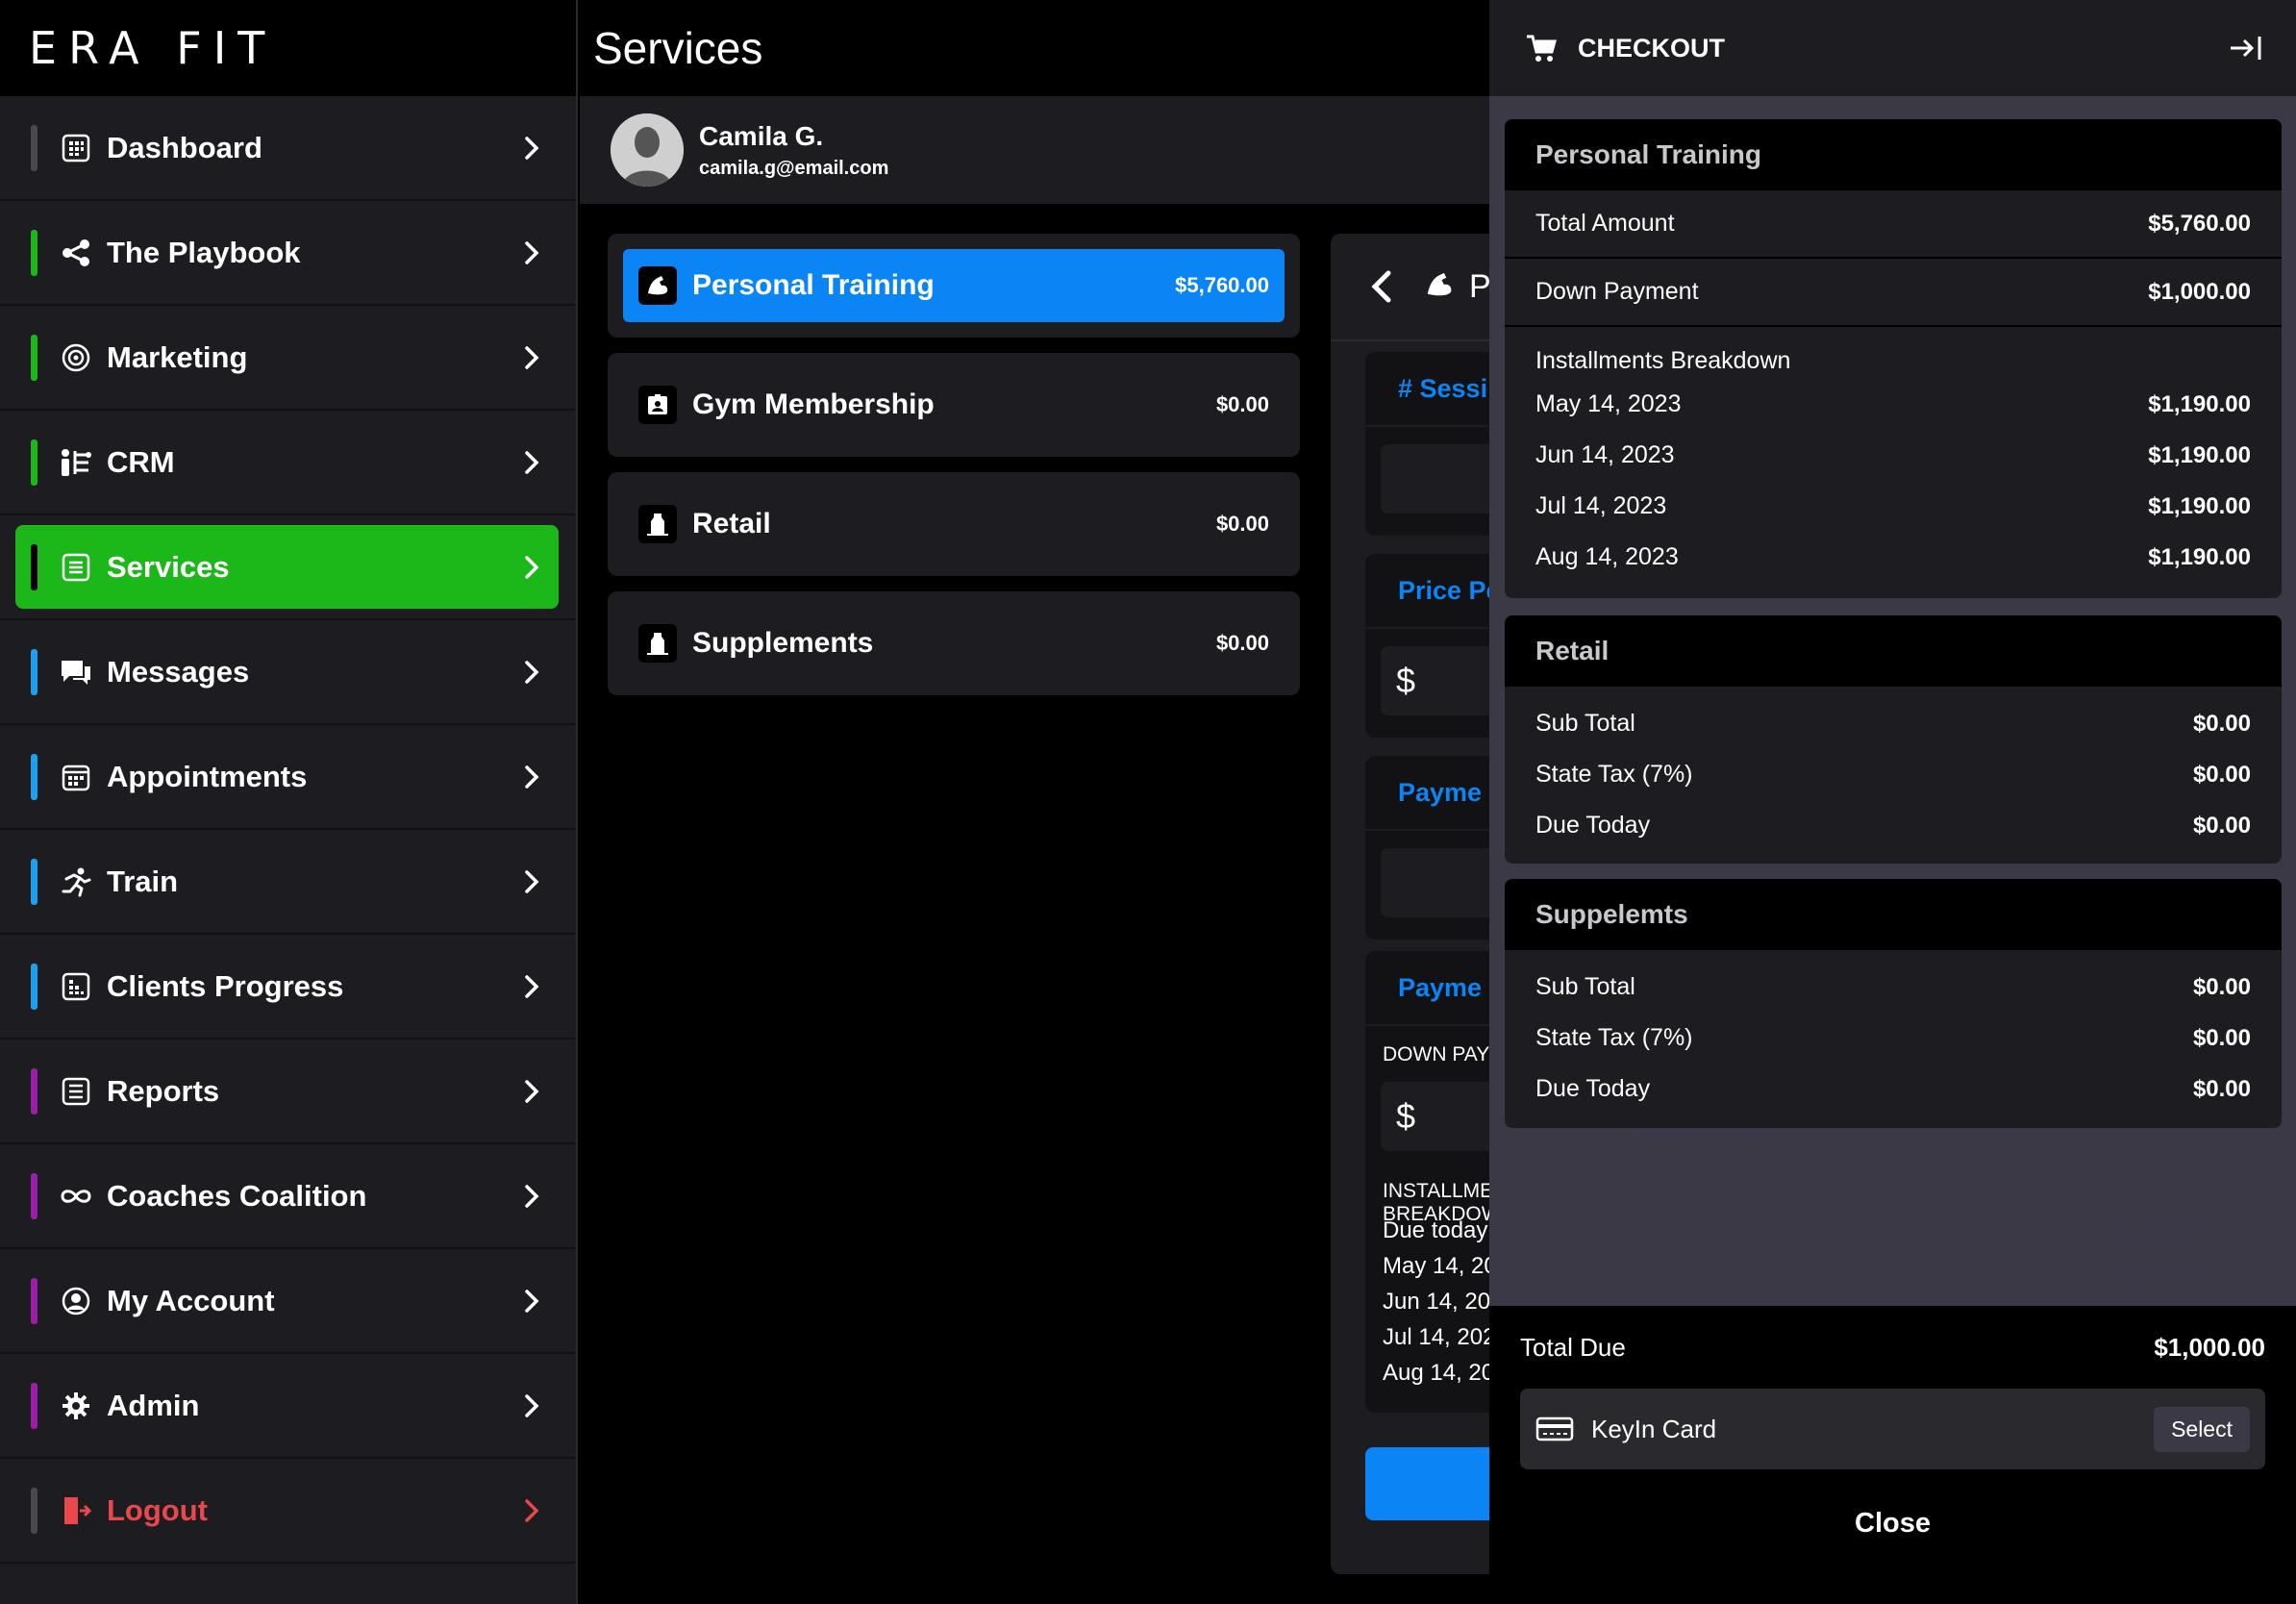 Image resolution: width=2296 pixels, height=1604 pixels. I want to click on service-gym-membership: Gym Membership $0.00, so click(954, 405).